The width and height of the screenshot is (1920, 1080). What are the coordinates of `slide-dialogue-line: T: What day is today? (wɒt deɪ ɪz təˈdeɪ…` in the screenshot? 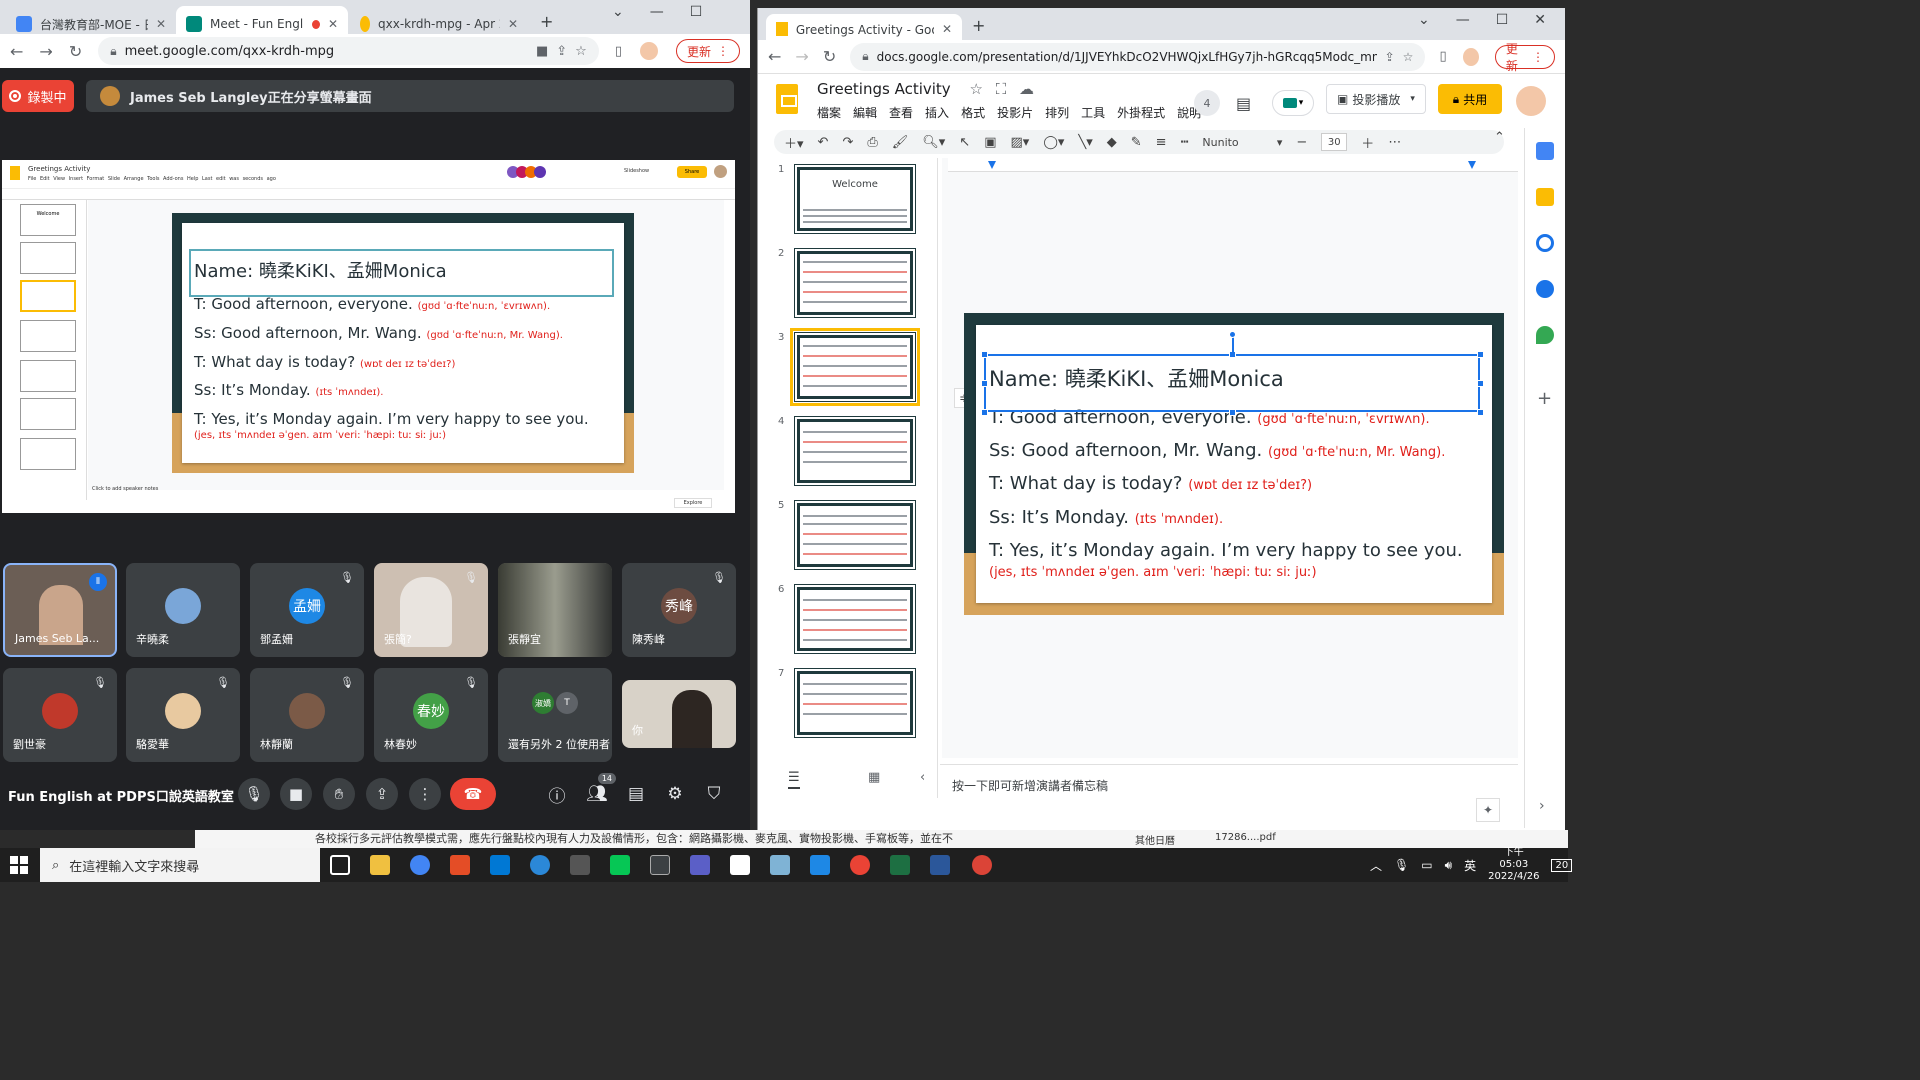 It's located at (1150, 483).